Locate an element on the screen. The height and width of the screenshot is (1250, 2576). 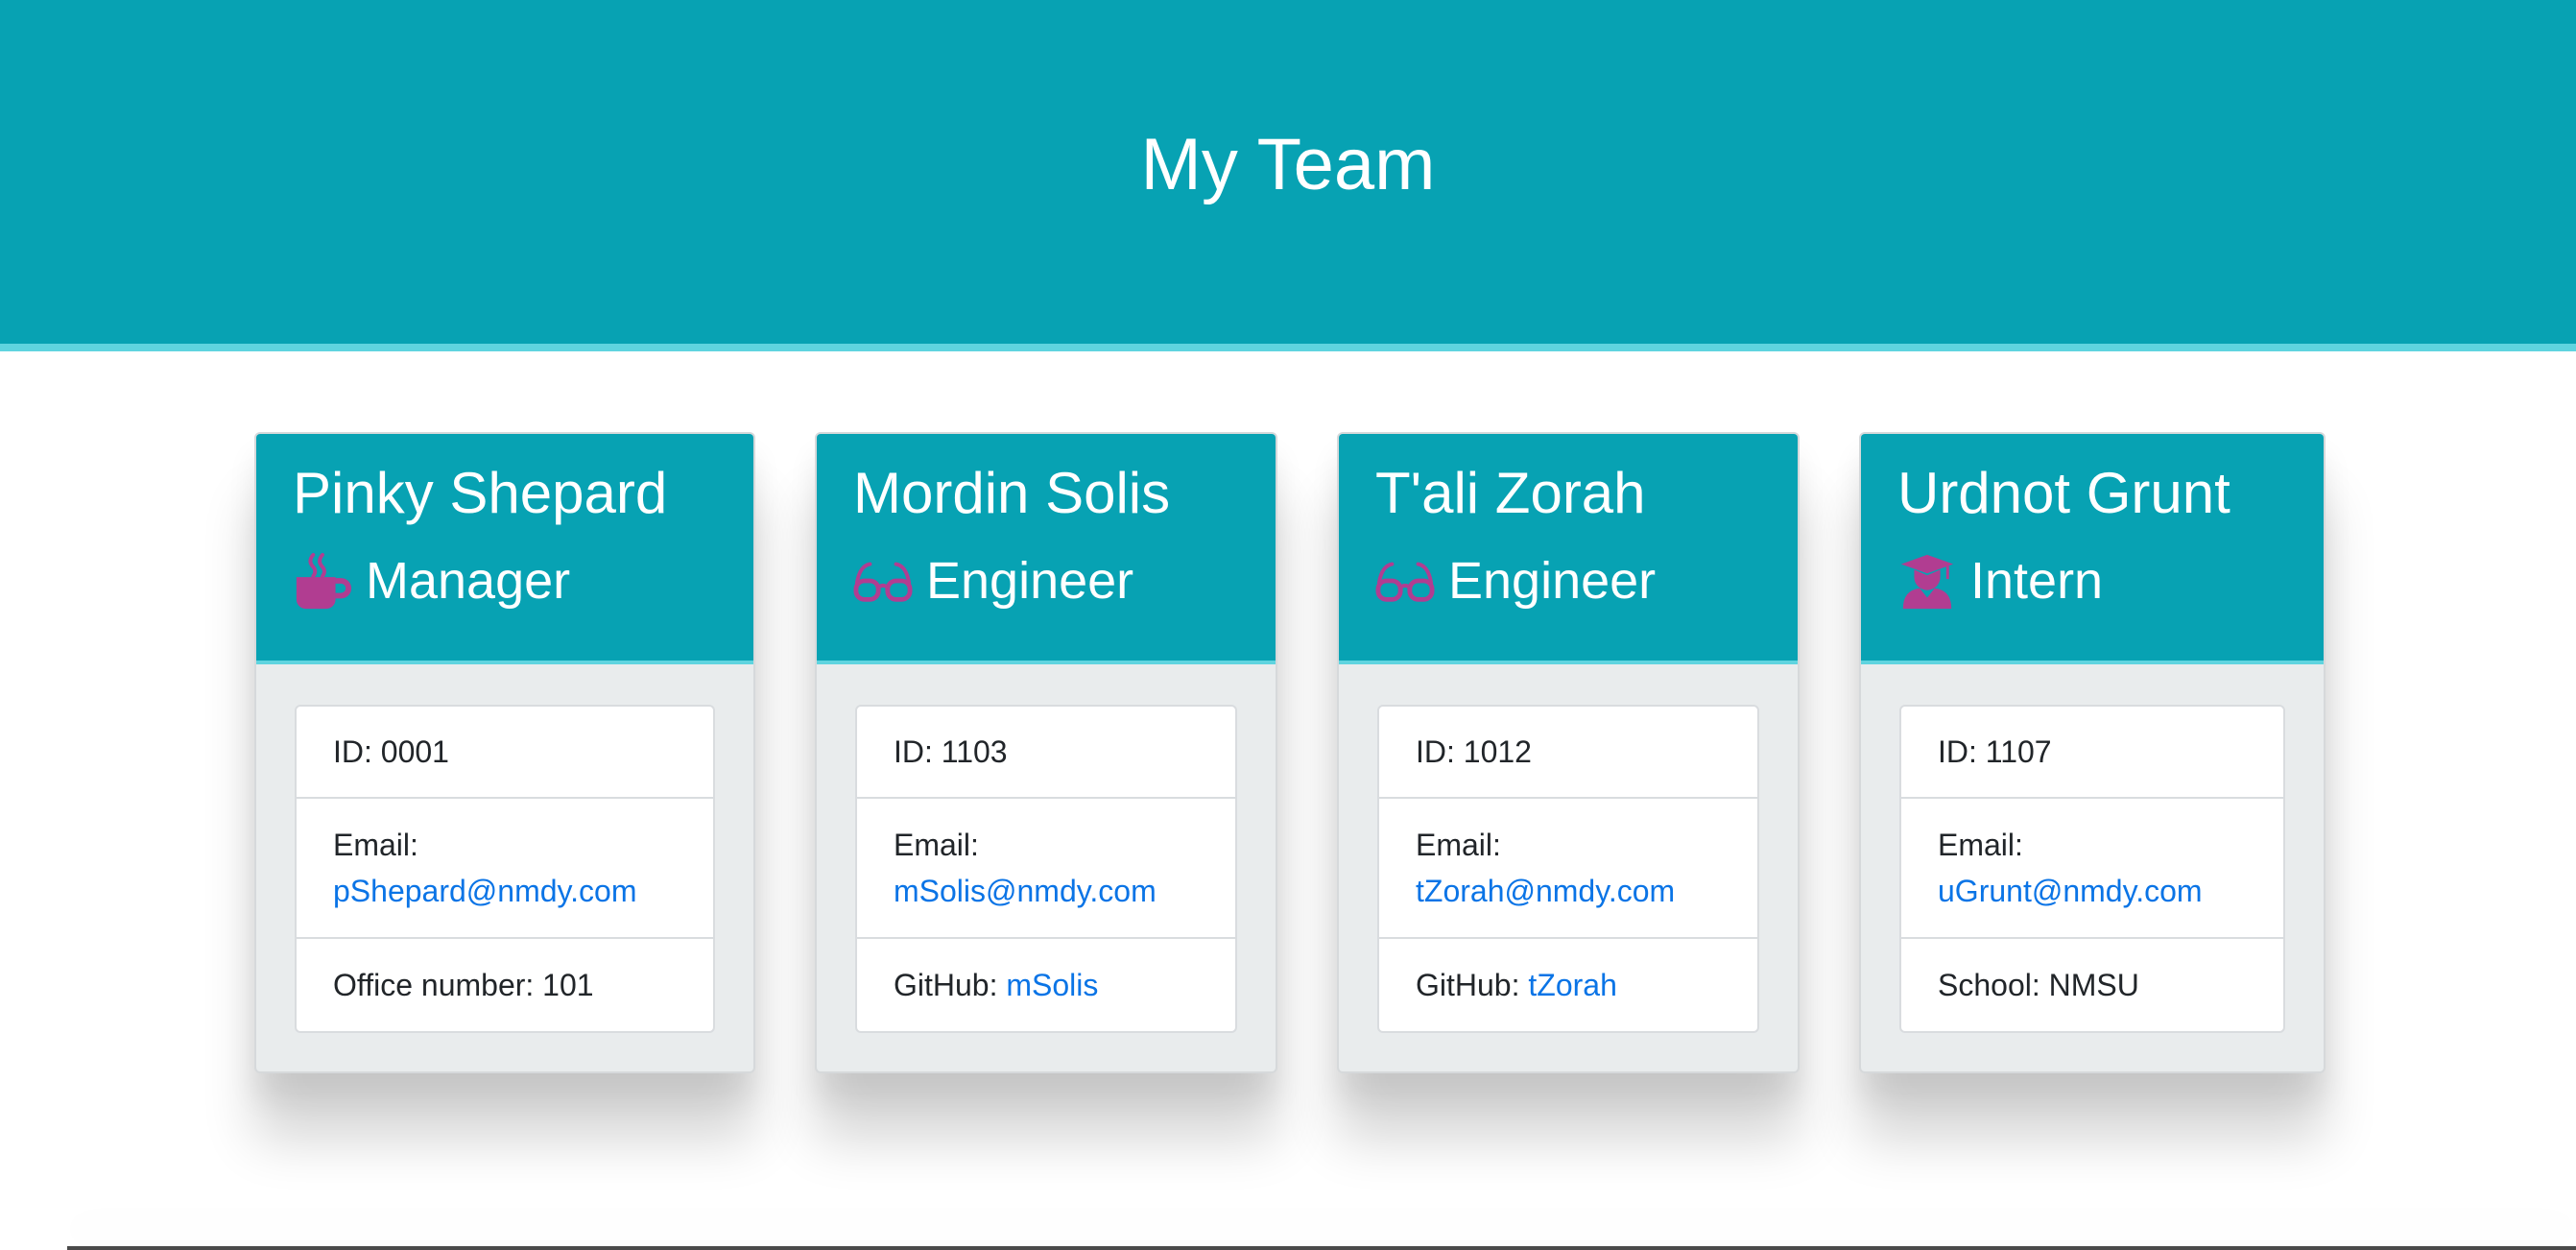
page-title: My Team is located at coordinates (1288, 164).